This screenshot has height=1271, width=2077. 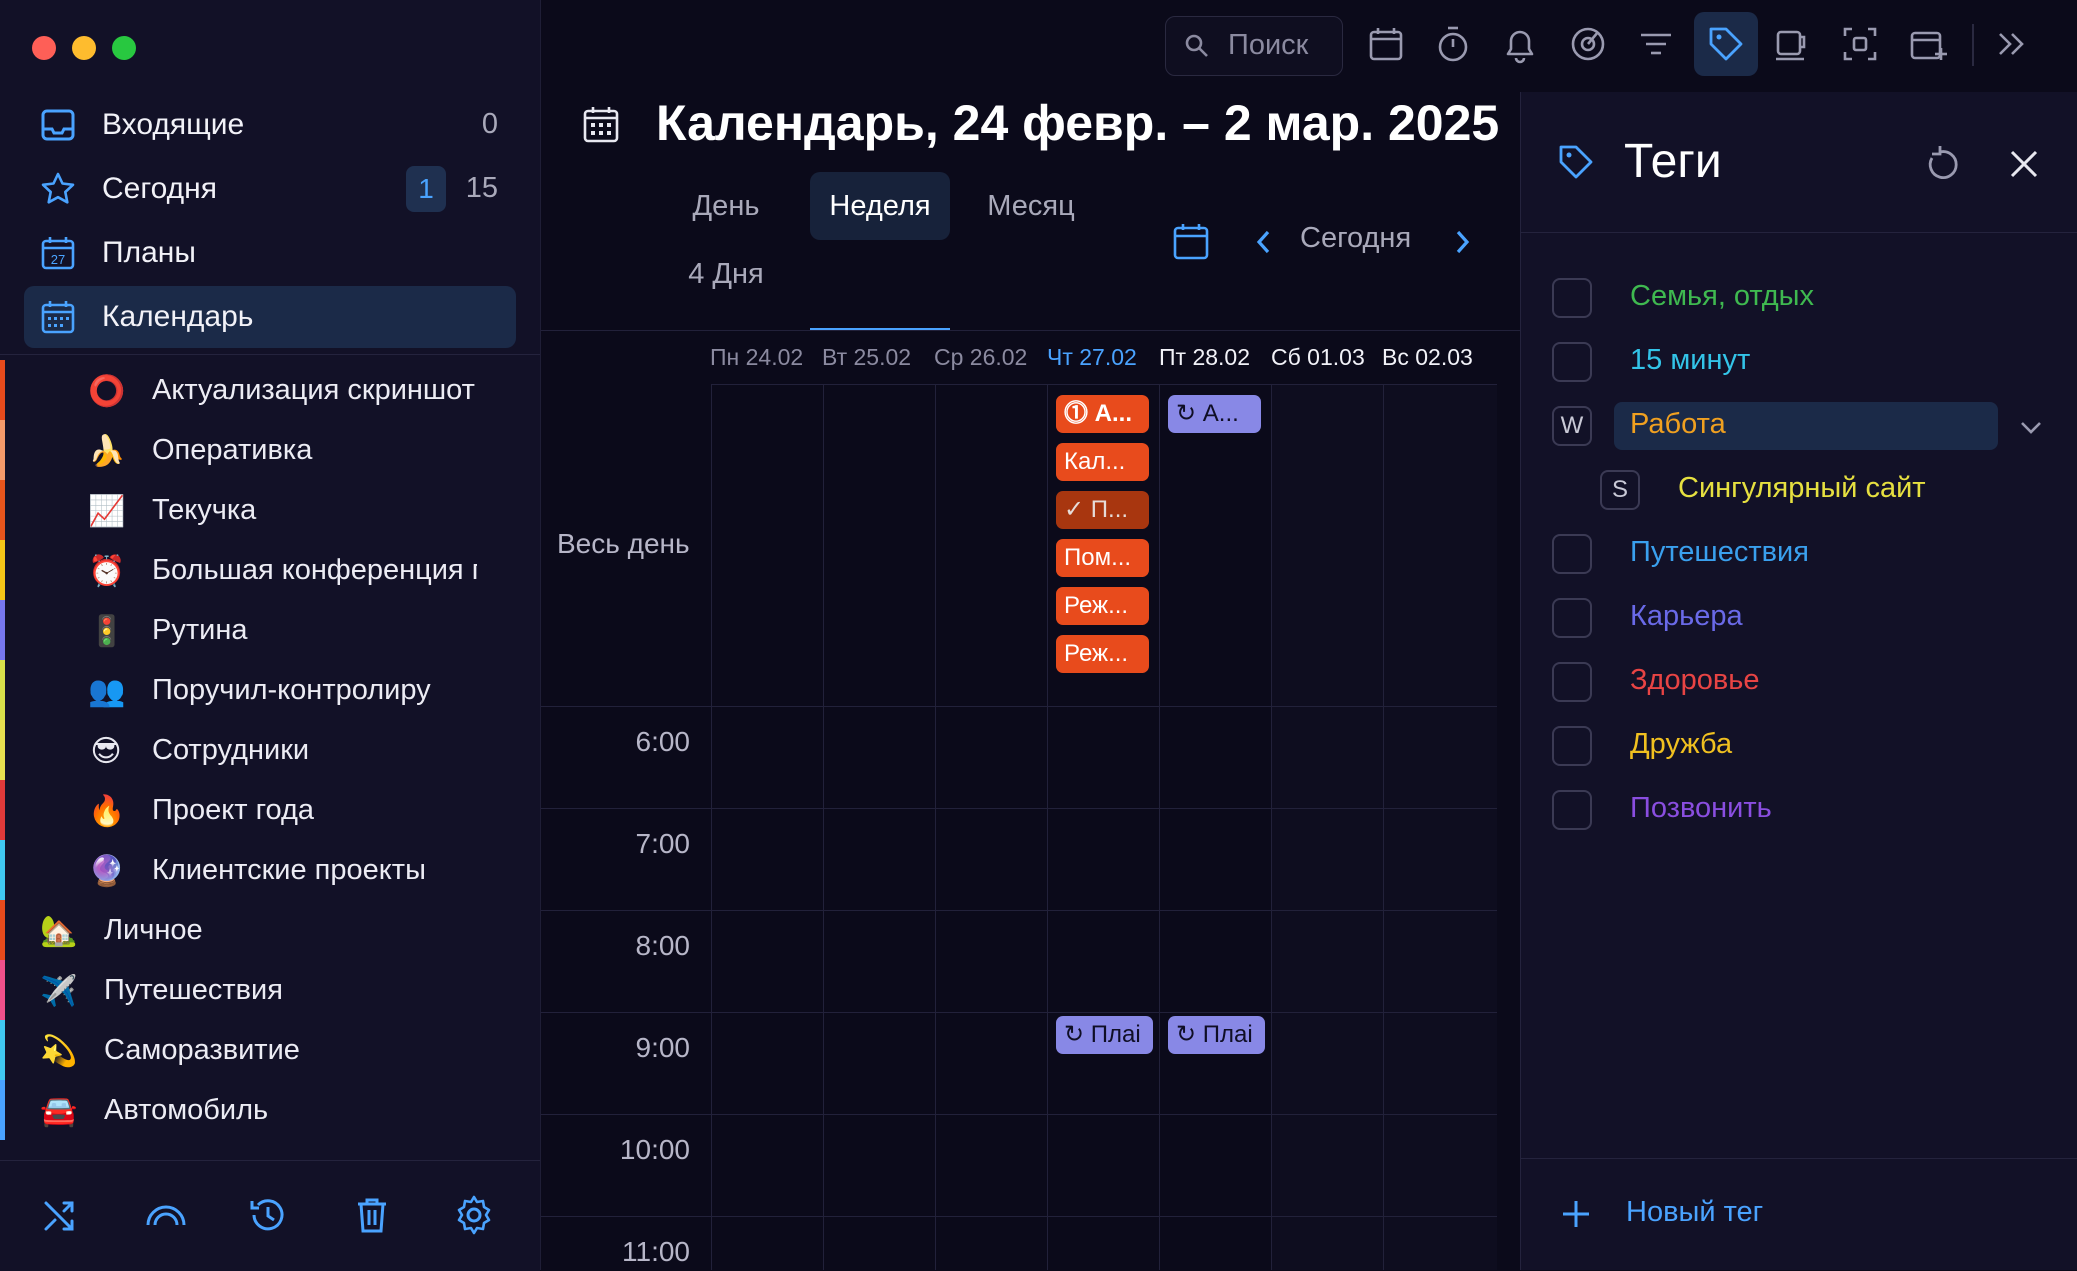 What do you see at coordinates (1792, 44) in the screenshot?
I see `cup-icon` at bounding box center [1792, 44].